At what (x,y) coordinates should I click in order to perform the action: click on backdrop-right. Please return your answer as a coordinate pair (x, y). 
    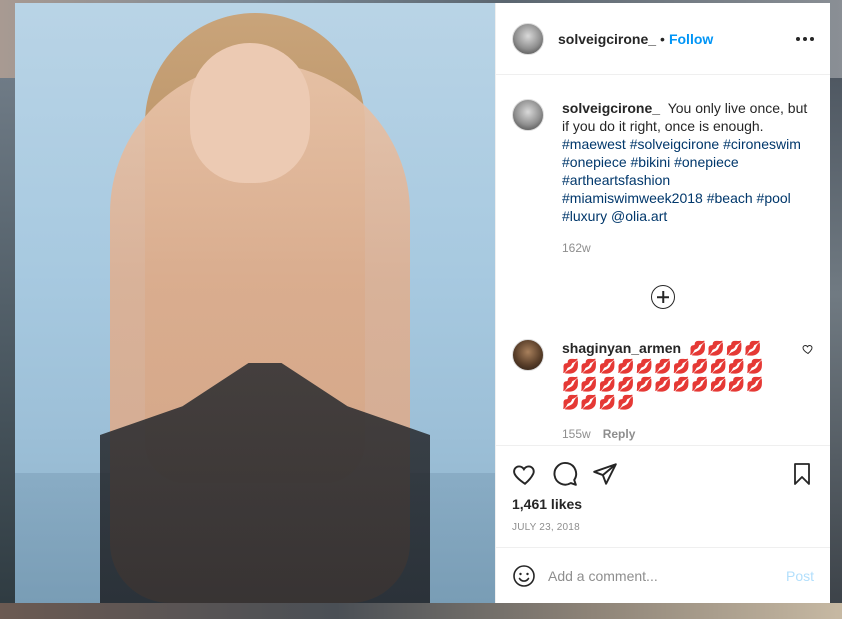
    Looking at the image, I should click on (836, 348).